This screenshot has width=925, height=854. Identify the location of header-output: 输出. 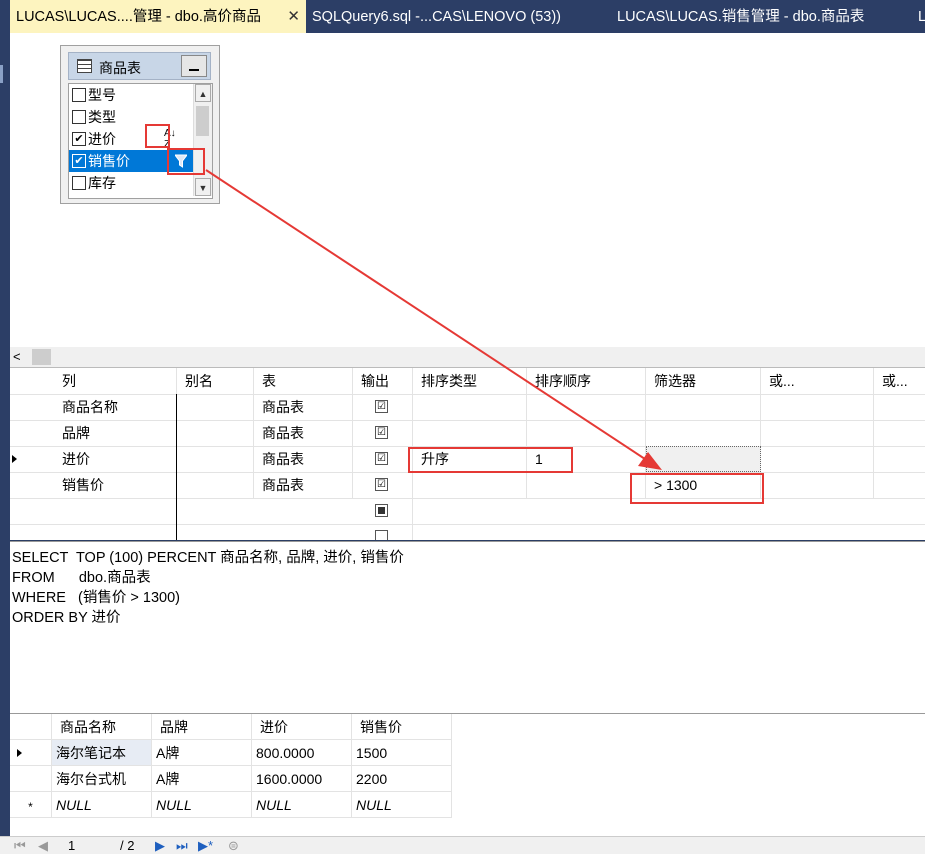
(383, 381).